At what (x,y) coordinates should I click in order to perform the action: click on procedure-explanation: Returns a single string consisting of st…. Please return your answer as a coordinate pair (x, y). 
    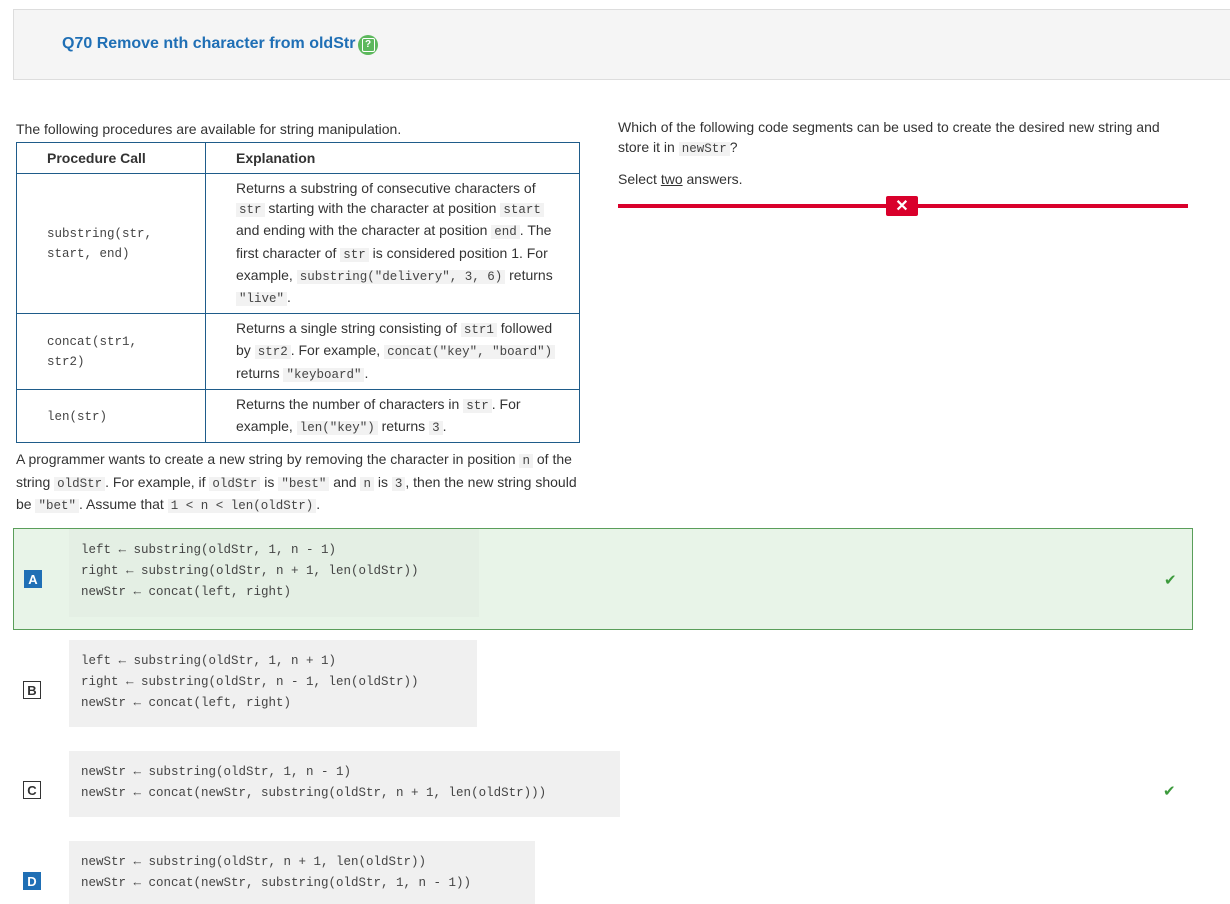
    Looking at the image, I should click on (392, 351).